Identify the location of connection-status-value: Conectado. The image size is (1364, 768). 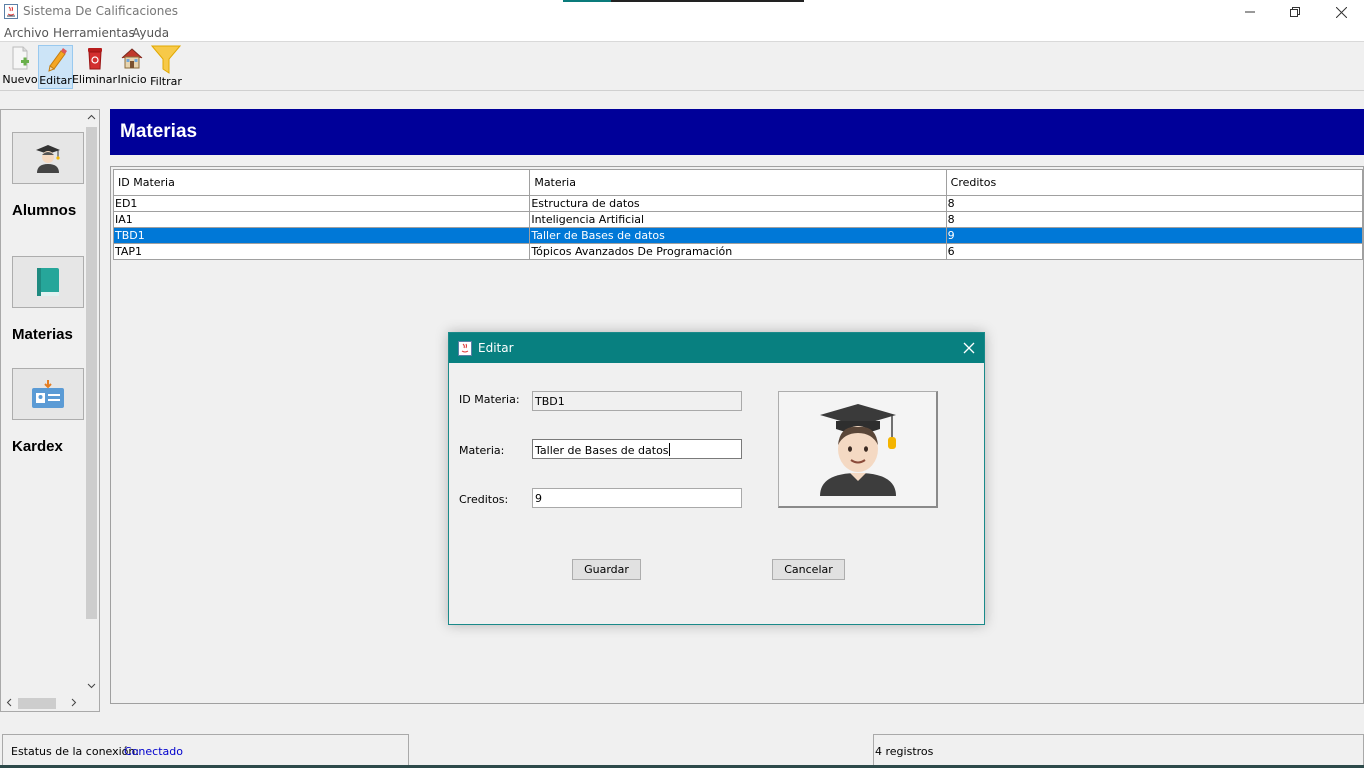
(153, 751).